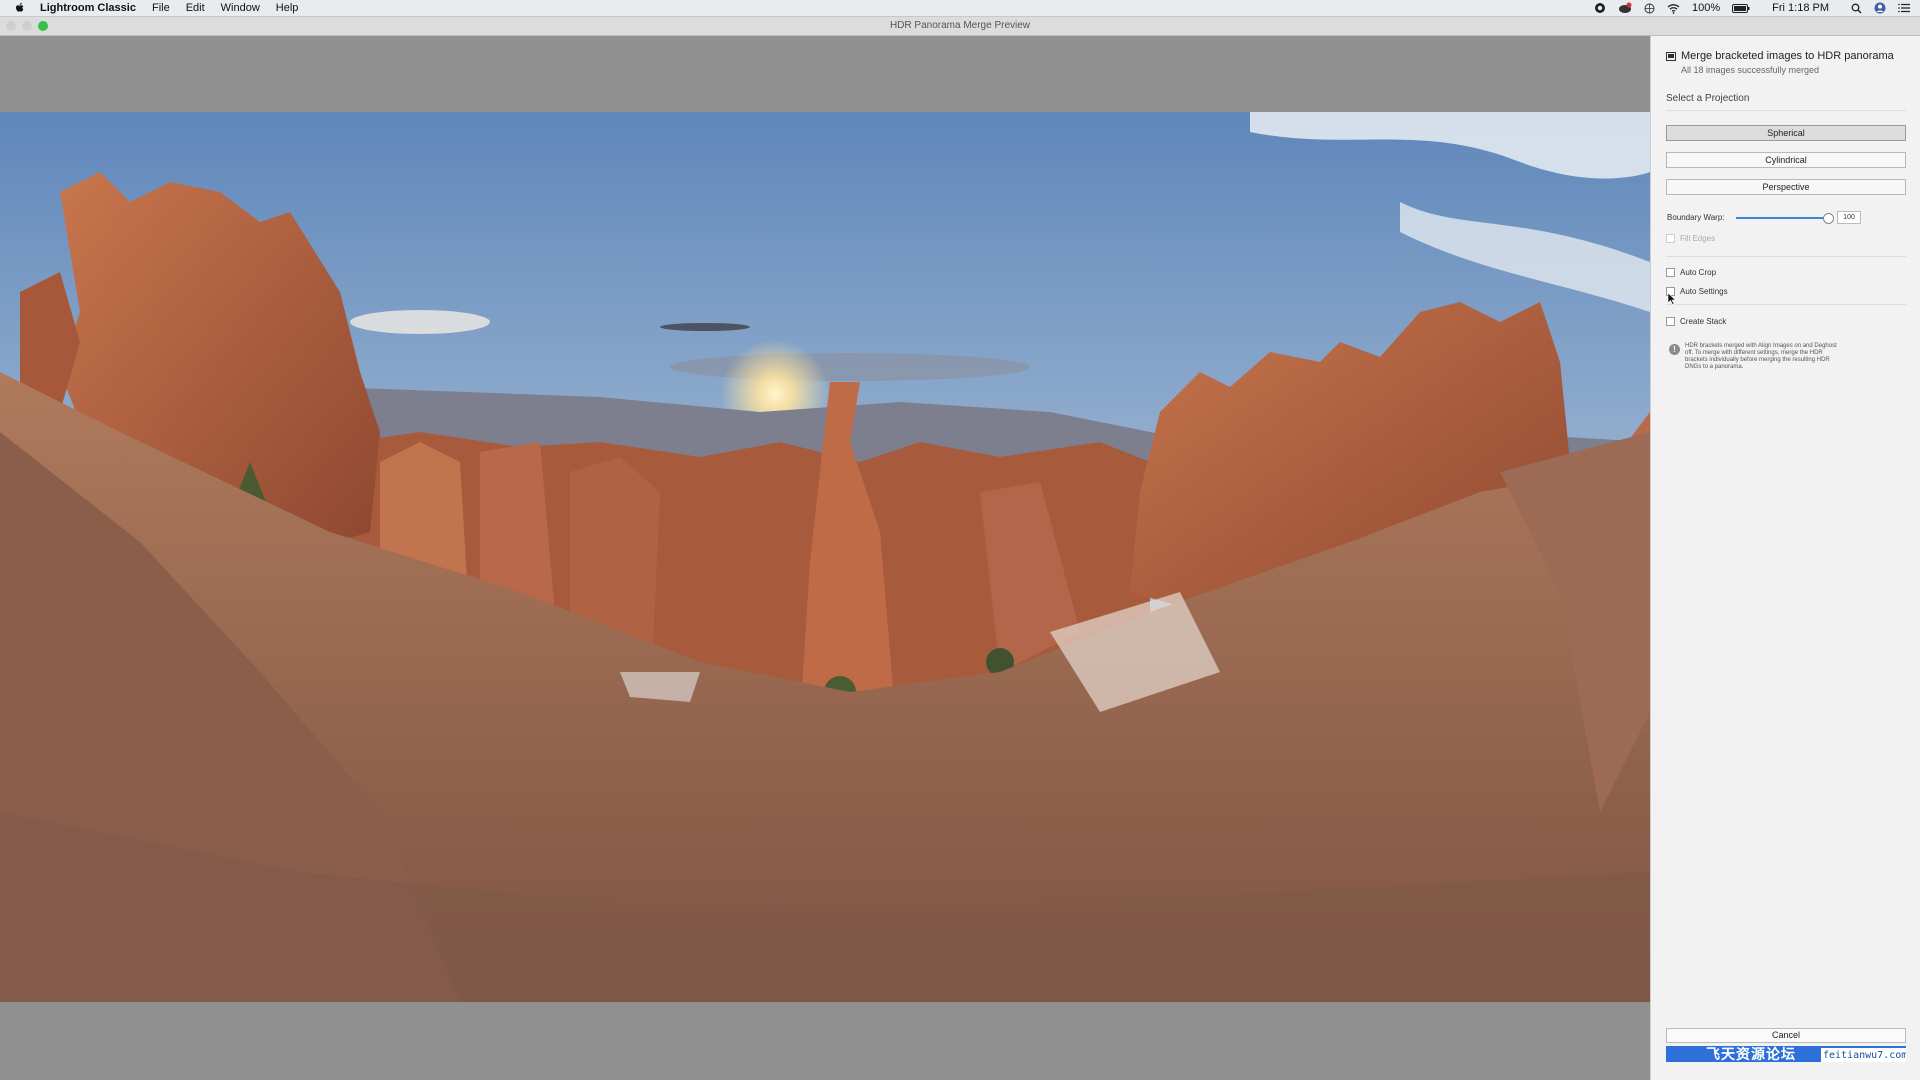 This screenshot has height=1080, width=1920. I want to click on window-title-bar: HDR Panorama Merge Preview, so click(960, 26).